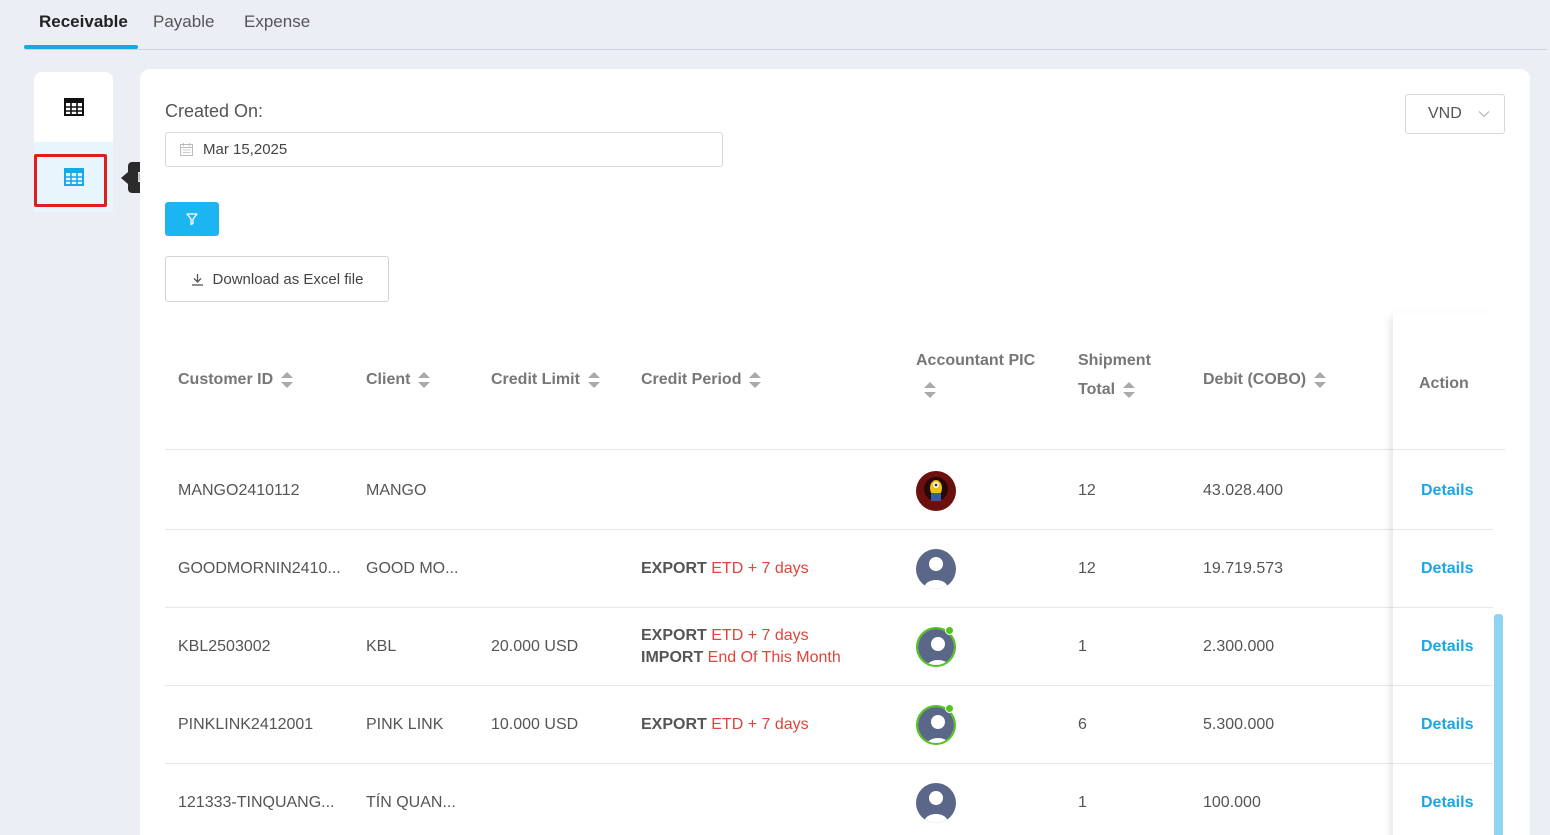 The height and width of the screenshot is (835, 1550). Describe the element at coordinates (1128, 375) in the screenshot. I see `col-shipment-total: Shipment Total` at that location.